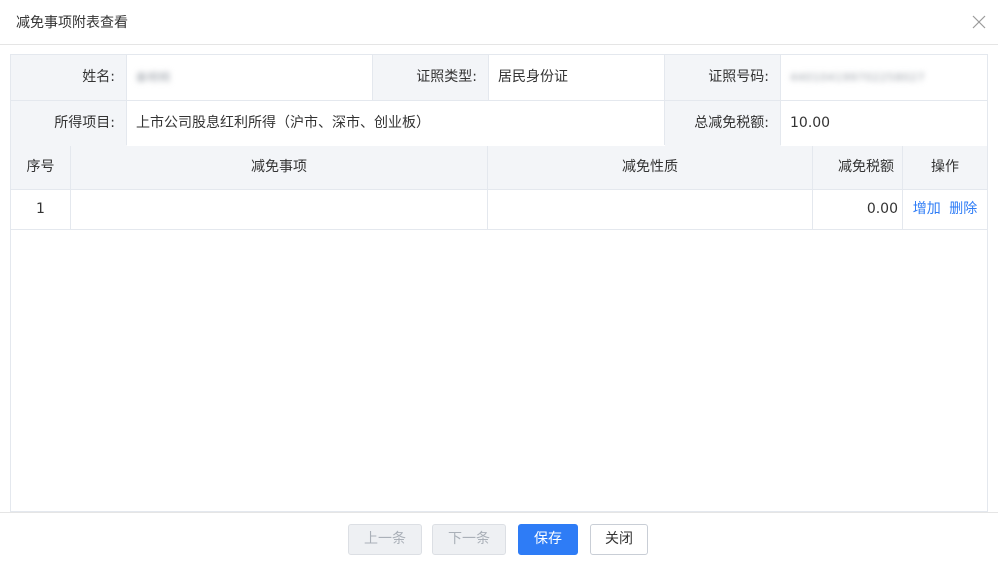 Image resolution: width=998 pixels, height=565 pixels. What do you see at coordinates (41, 209) in the screenshot?
I see `row-index: 1` at bounding box center [41, 209].